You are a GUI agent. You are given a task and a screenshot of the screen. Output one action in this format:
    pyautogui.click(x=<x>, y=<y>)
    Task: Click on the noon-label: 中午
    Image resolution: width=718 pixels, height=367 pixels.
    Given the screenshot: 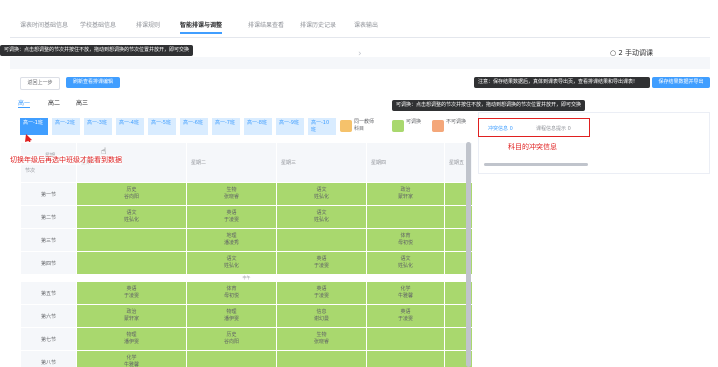 What is the action you would take?
    pyautogui.click(x=246, y=278)
    